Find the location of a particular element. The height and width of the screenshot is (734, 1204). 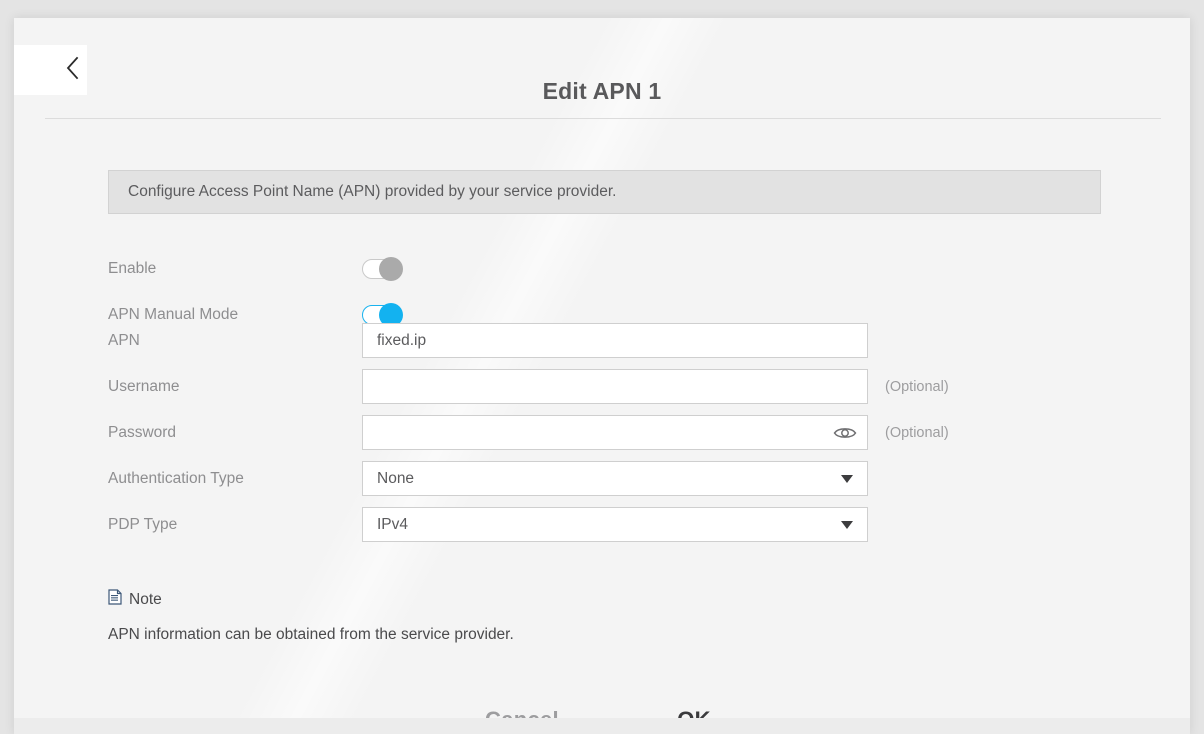

form-row-apn: APN fixed.ip is located at coordinates (608, 340).